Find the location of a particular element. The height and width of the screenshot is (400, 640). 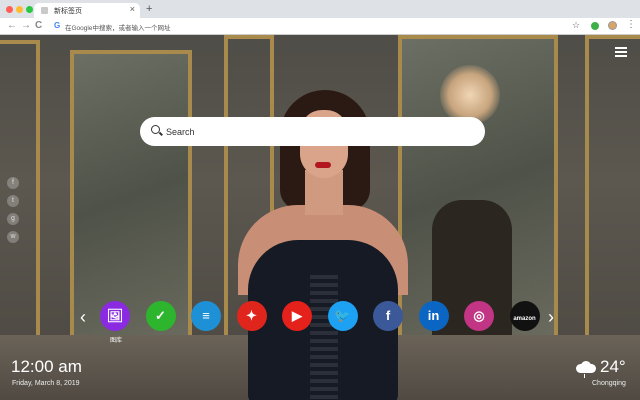

address-placeholder: 在Google中搜索，或者输入一个网址 is located at coordinates (118, 28).